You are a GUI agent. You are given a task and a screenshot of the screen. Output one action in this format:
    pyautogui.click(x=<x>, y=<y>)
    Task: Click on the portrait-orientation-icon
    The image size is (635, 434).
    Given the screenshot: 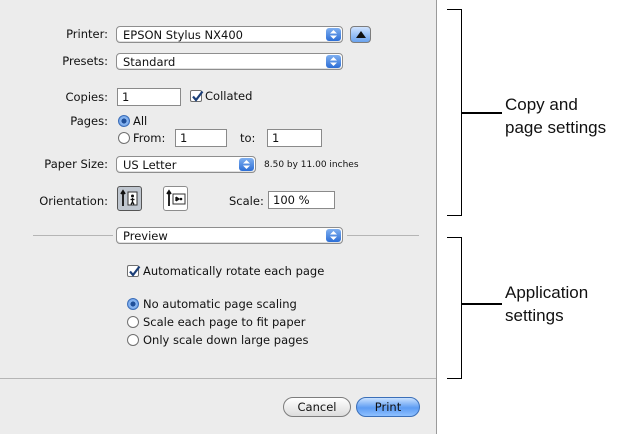 What is the action you would take?
    pyautogui.click(x=129, y=197)
    